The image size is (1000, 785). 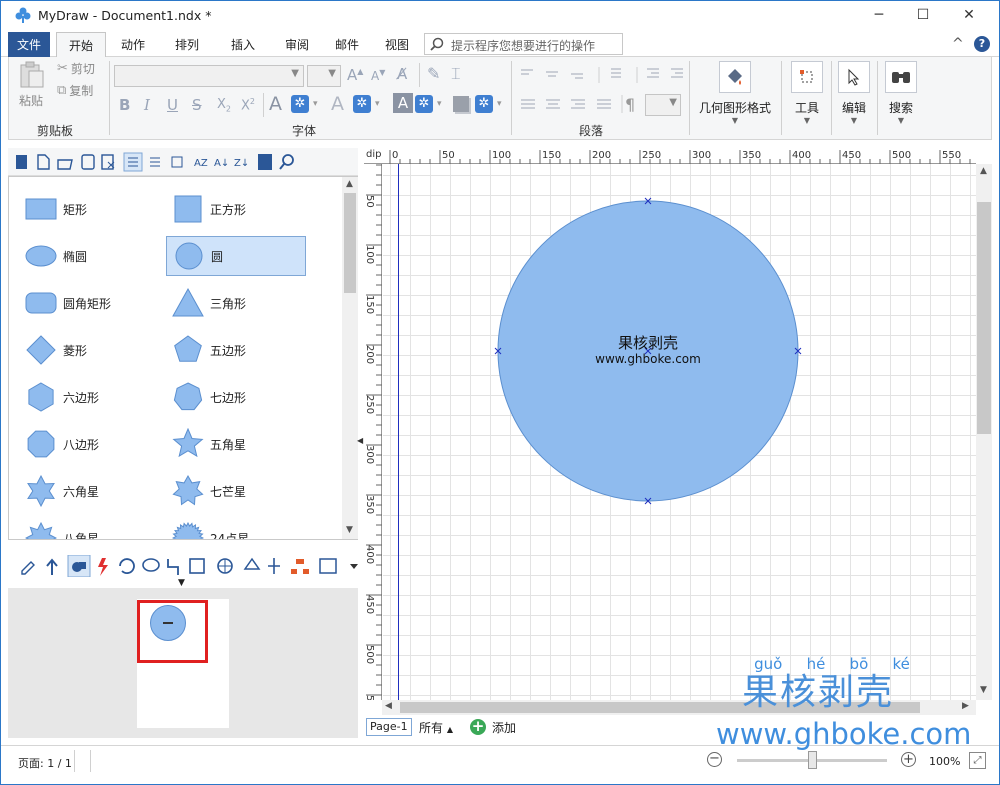 What do you see at coordinates (248, 105) in the screenshot?
I see `superscript-icon: X2` at bounding box center [248, 105].